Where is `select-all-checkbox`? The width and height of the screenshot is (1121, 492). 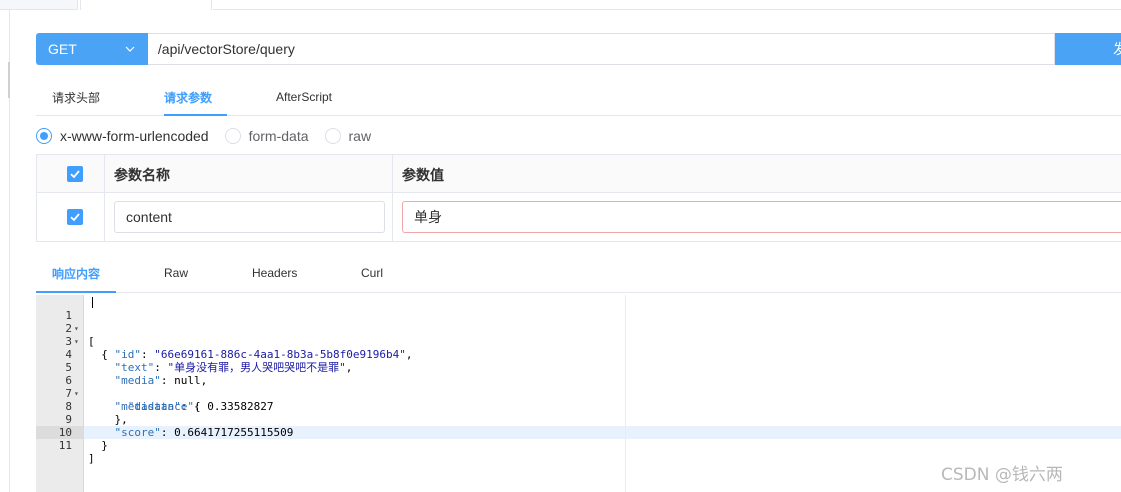 select-all-checkbox is located at coordinates (75, 174).